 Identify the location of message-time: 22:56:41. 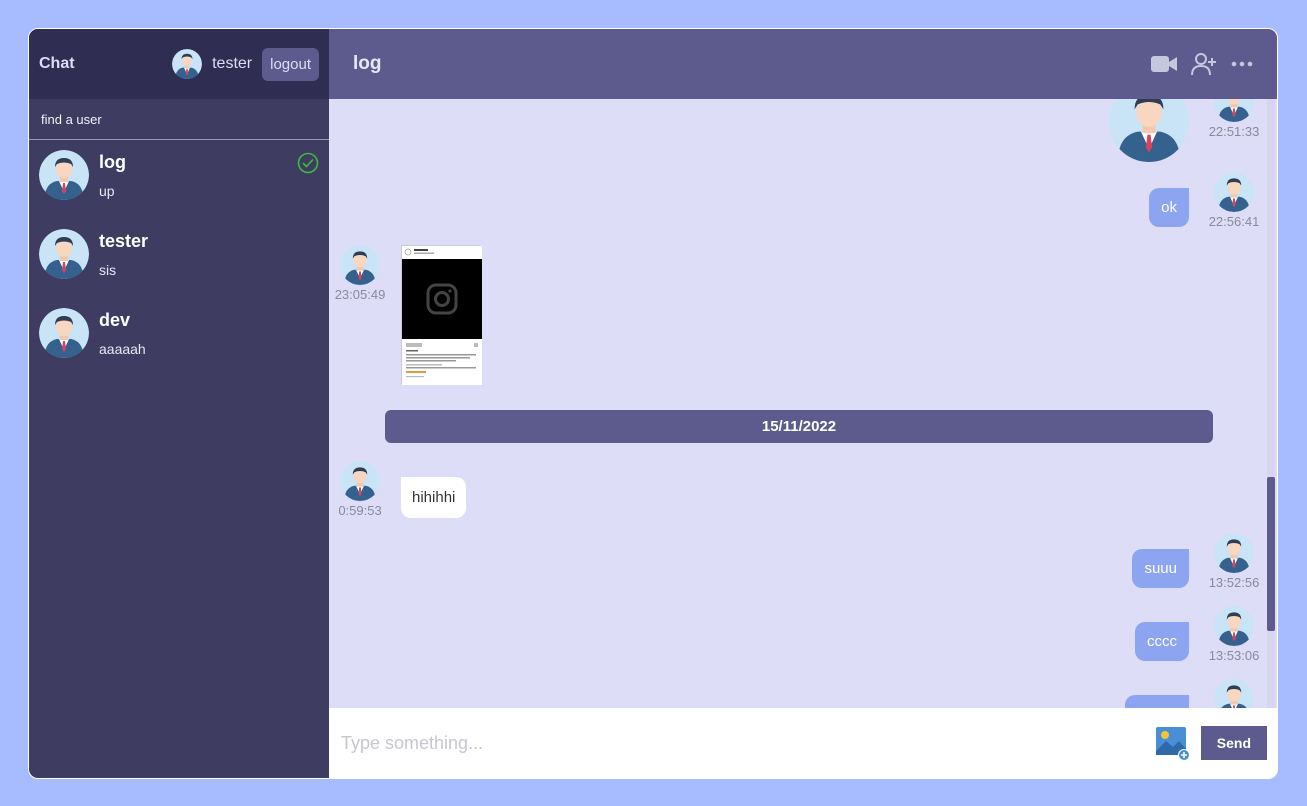
(1234, 221).